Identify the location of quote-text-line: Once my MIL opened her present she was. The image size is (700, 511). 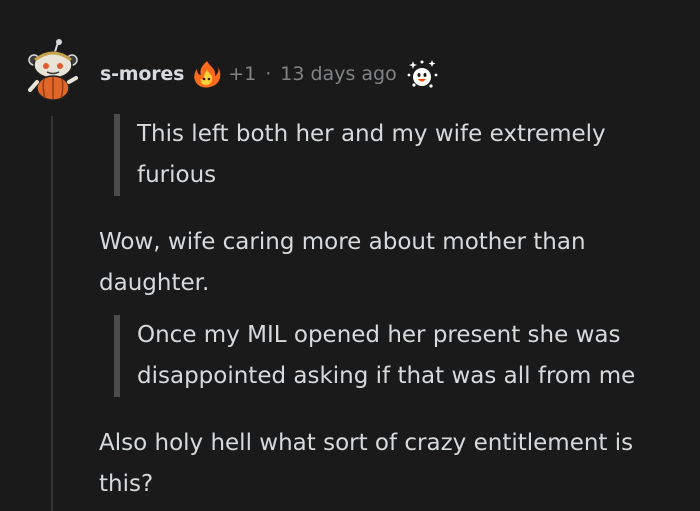
(379, 335).